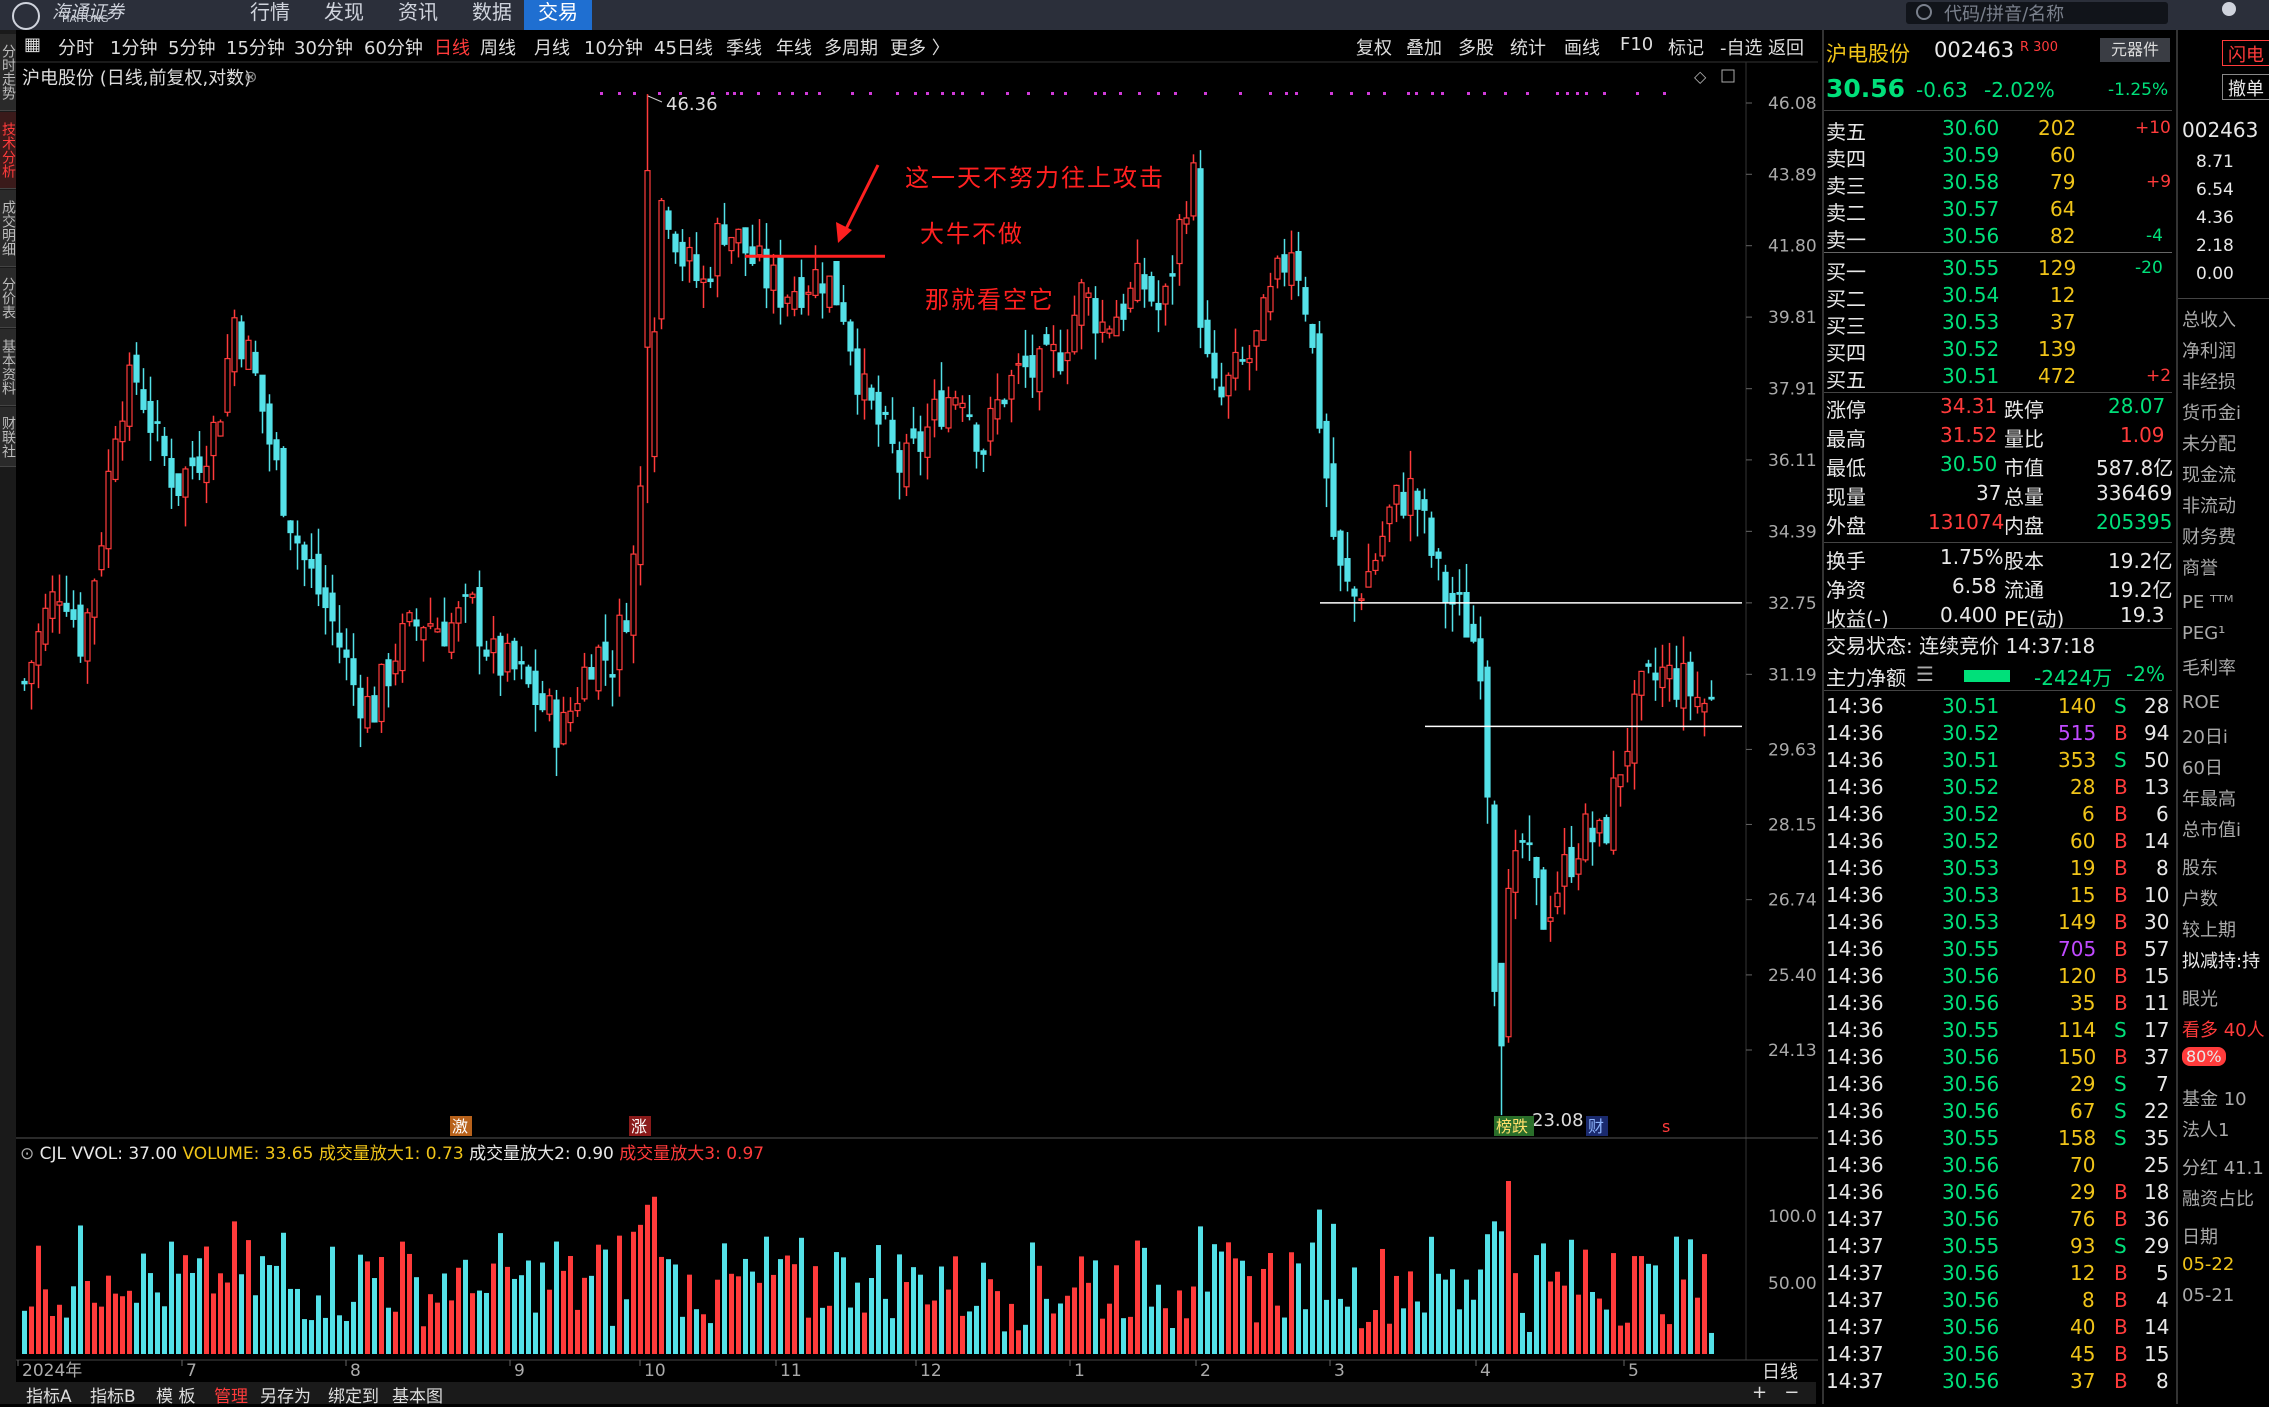 The width and height of the screenshot is (2269, 1407). I want to click on tag-s: s, so click(1666, 1126).